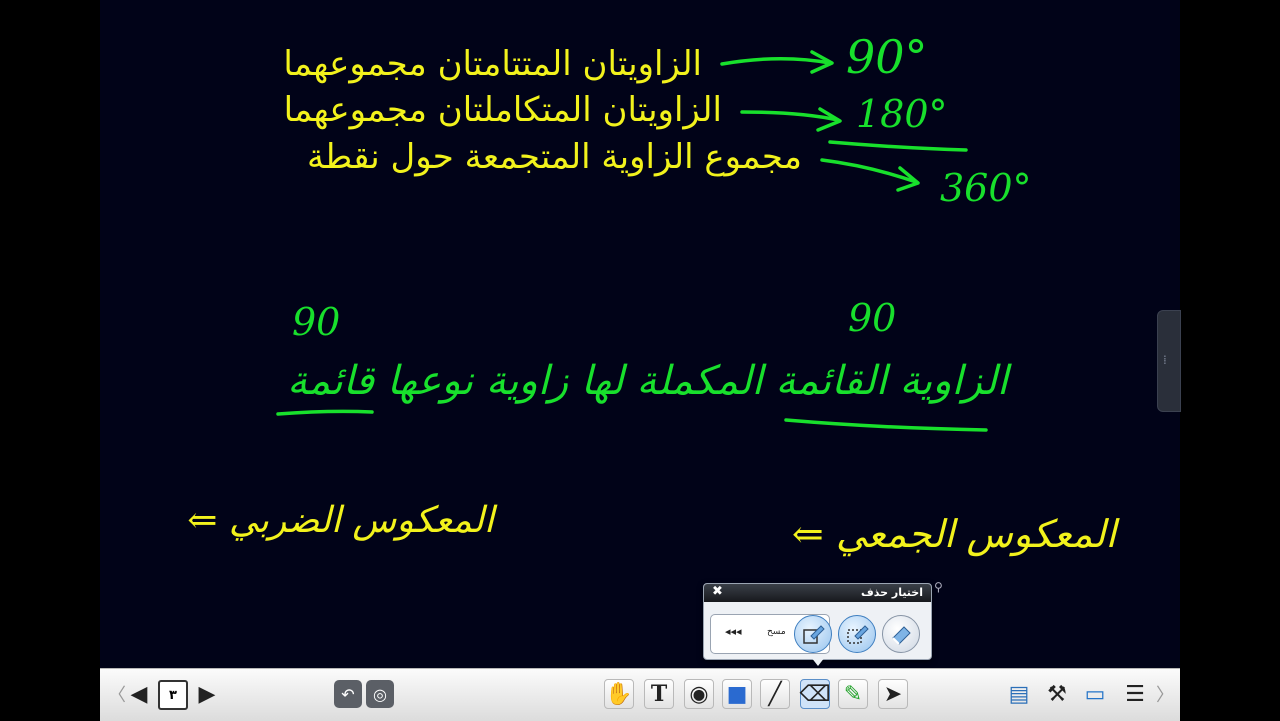 This screenshot has height=721, width=1280. I want to click on tools-icon: ⚒, so click(1057, 694).